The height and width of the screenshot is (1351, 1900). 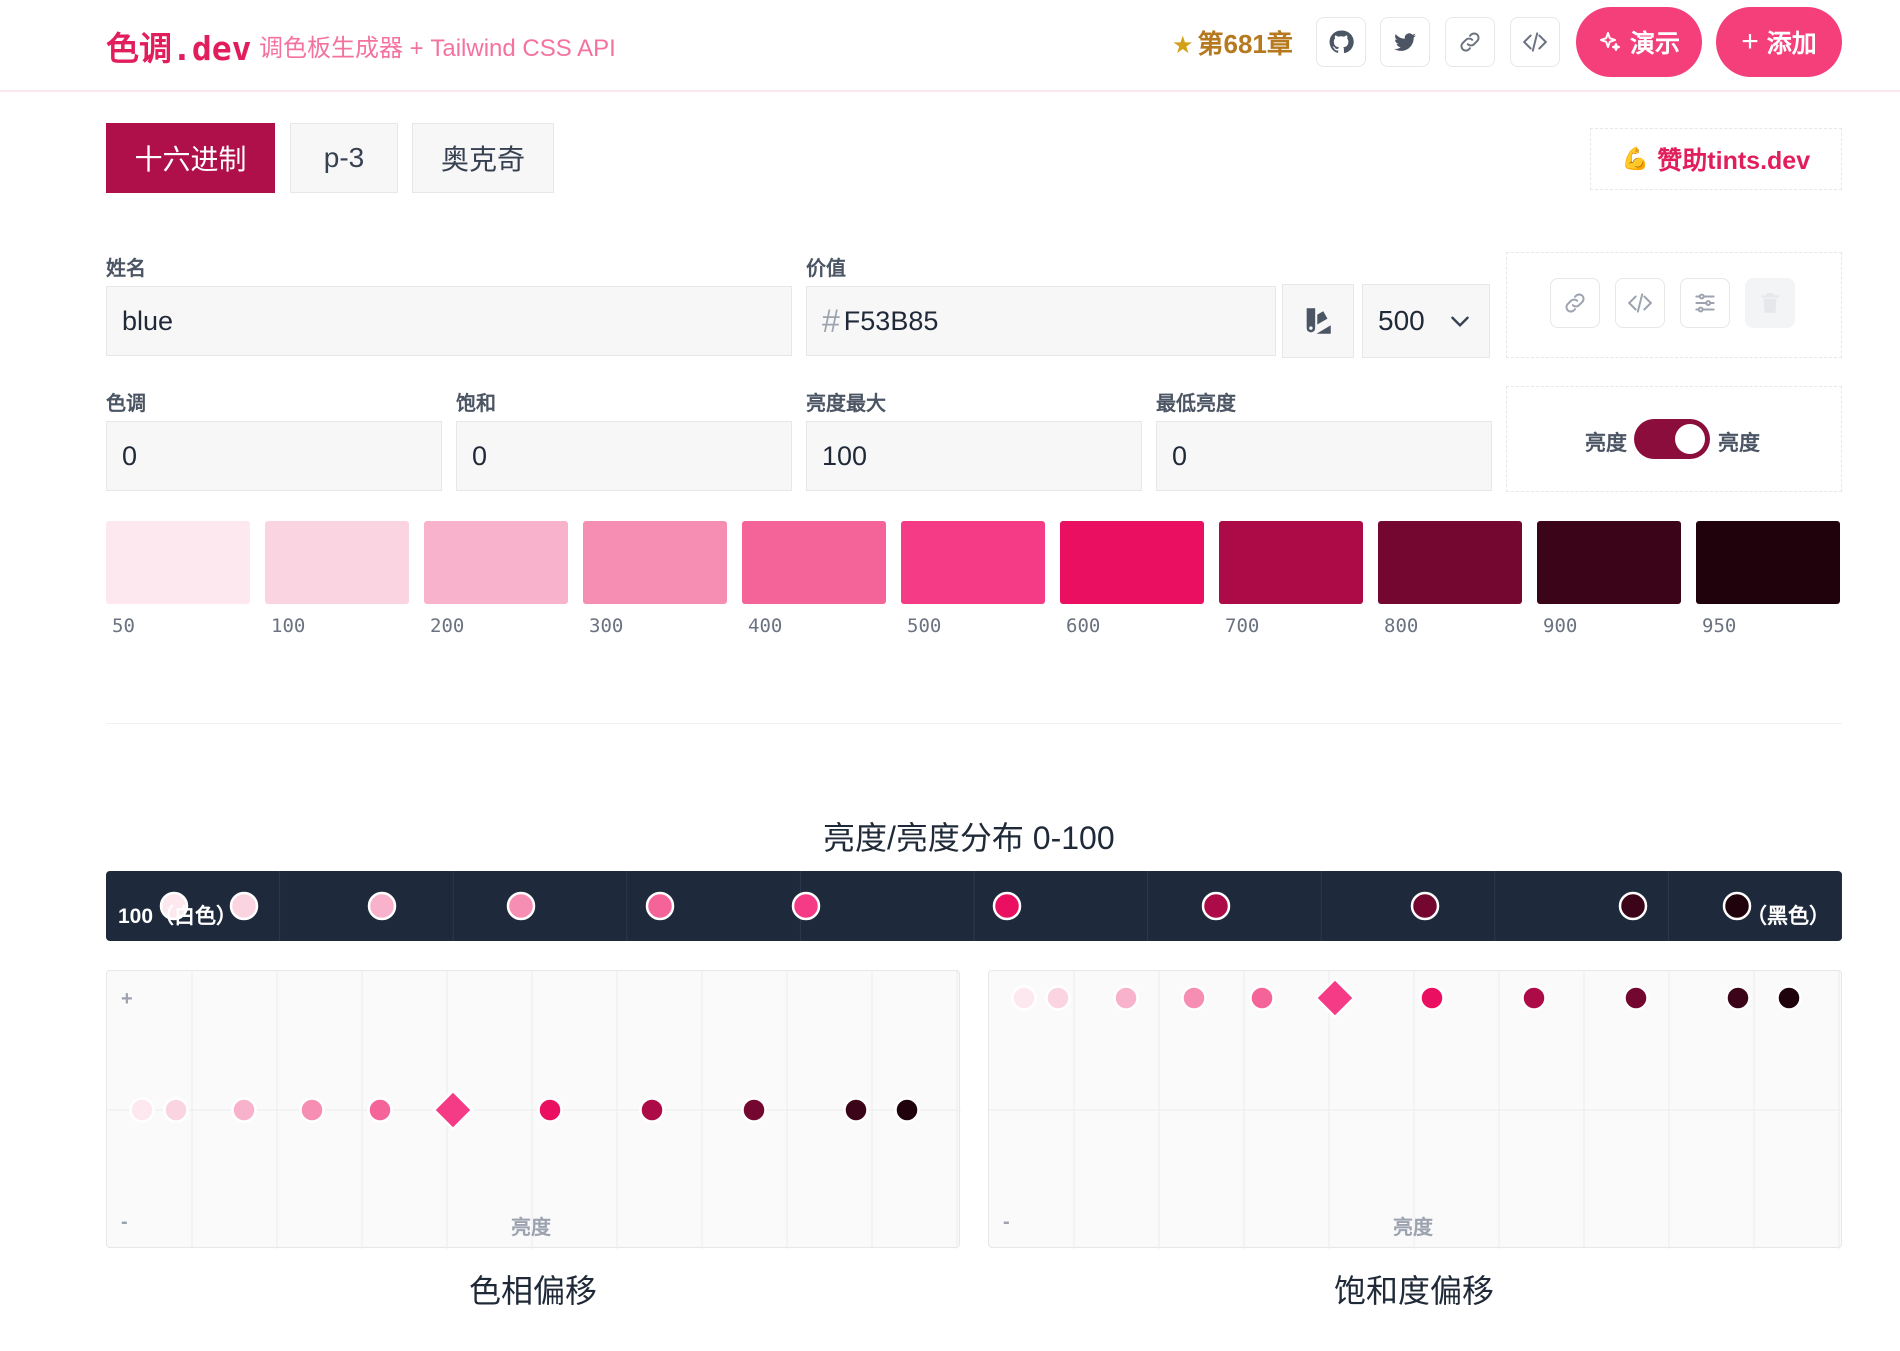 What do you see at coordinates (891, 320) in the screenshot?
I see `hex-value-text: F53B85` at bounding box center [891, 320].